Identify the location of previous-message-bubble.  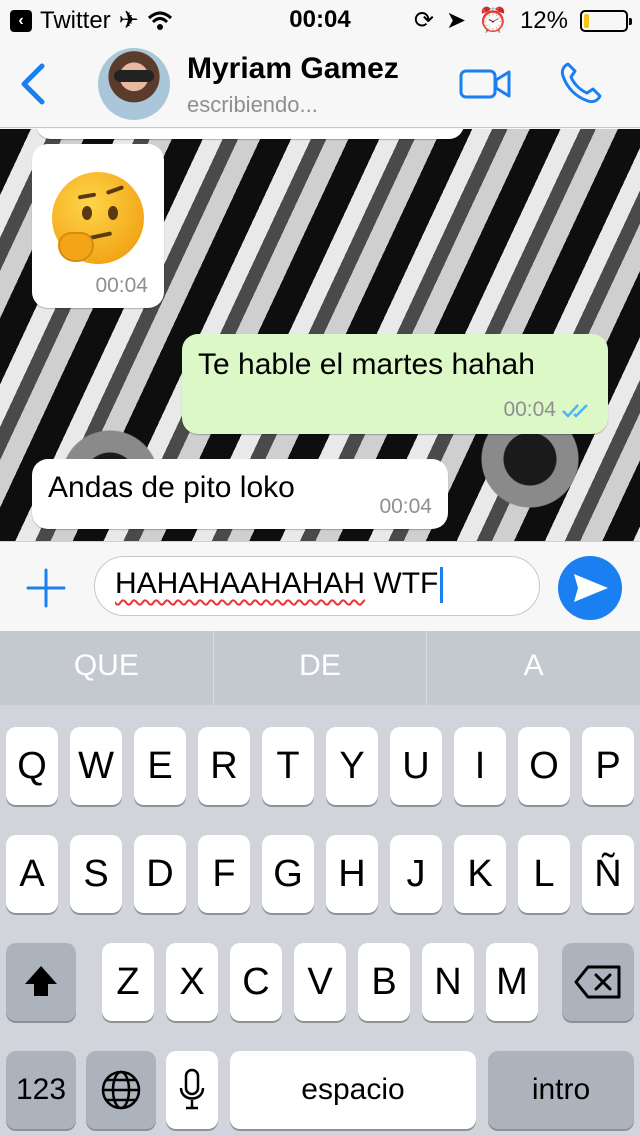
(250, 134).